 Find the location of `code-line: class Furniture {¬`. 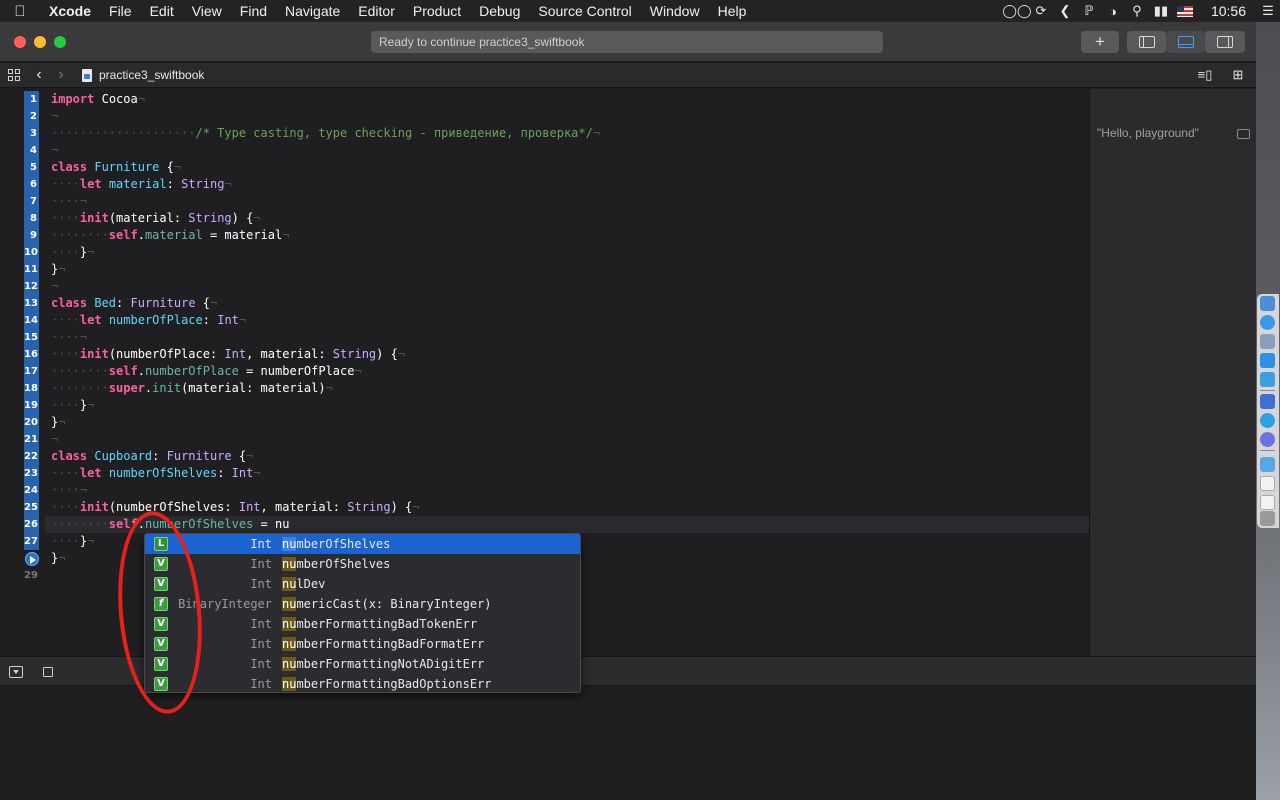

code-line: class Furniture {¬ is located at coordinates (116, 167).